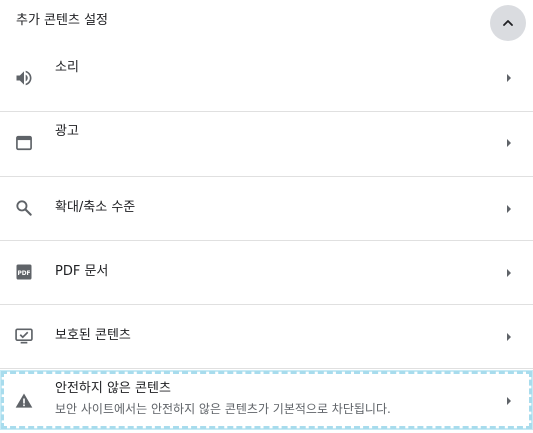  What do you see at coordinates (24, 208) in the screenshot?
I see `search-icon` at bounding box center [24, 208].